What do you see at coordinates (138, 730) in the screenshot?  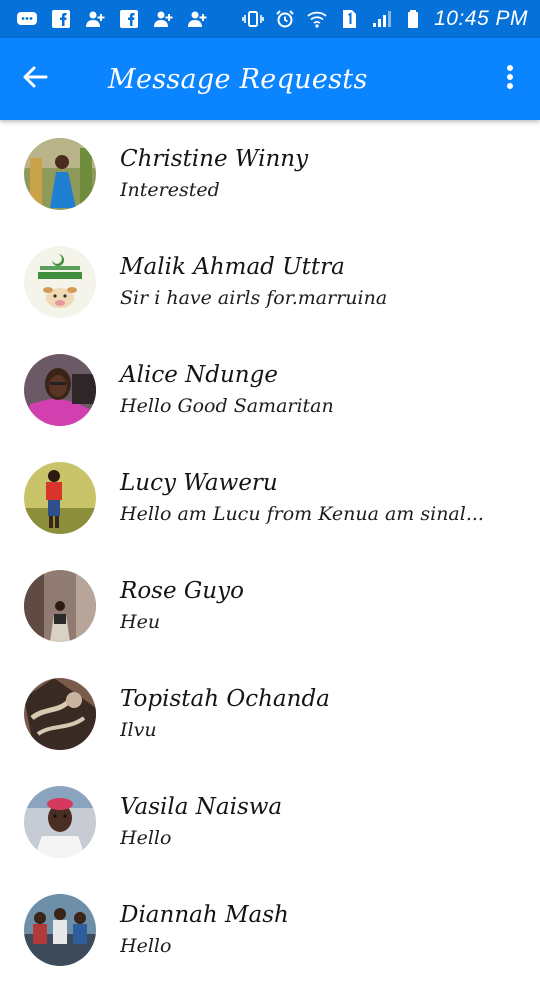 I see `message-preview: Ilvu` at bounding box center [138, 730].